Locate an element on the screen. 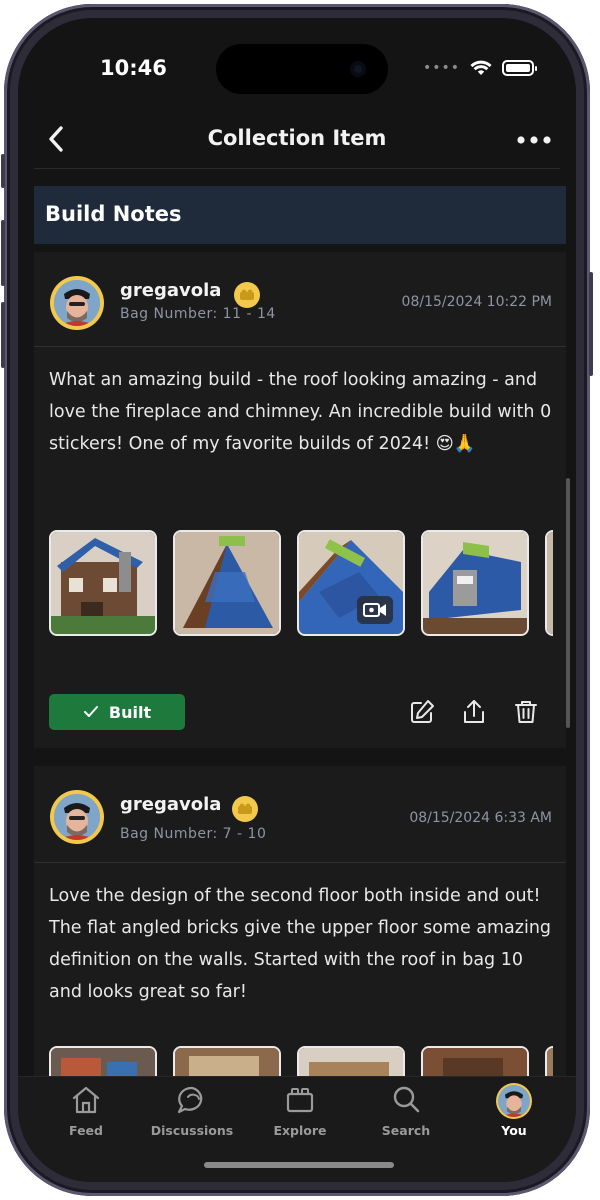 The height and width of the screenshot is (1200, 600). note-timestamp: 08/15/2024 10:22 PM is located at coordinates (476, 302).